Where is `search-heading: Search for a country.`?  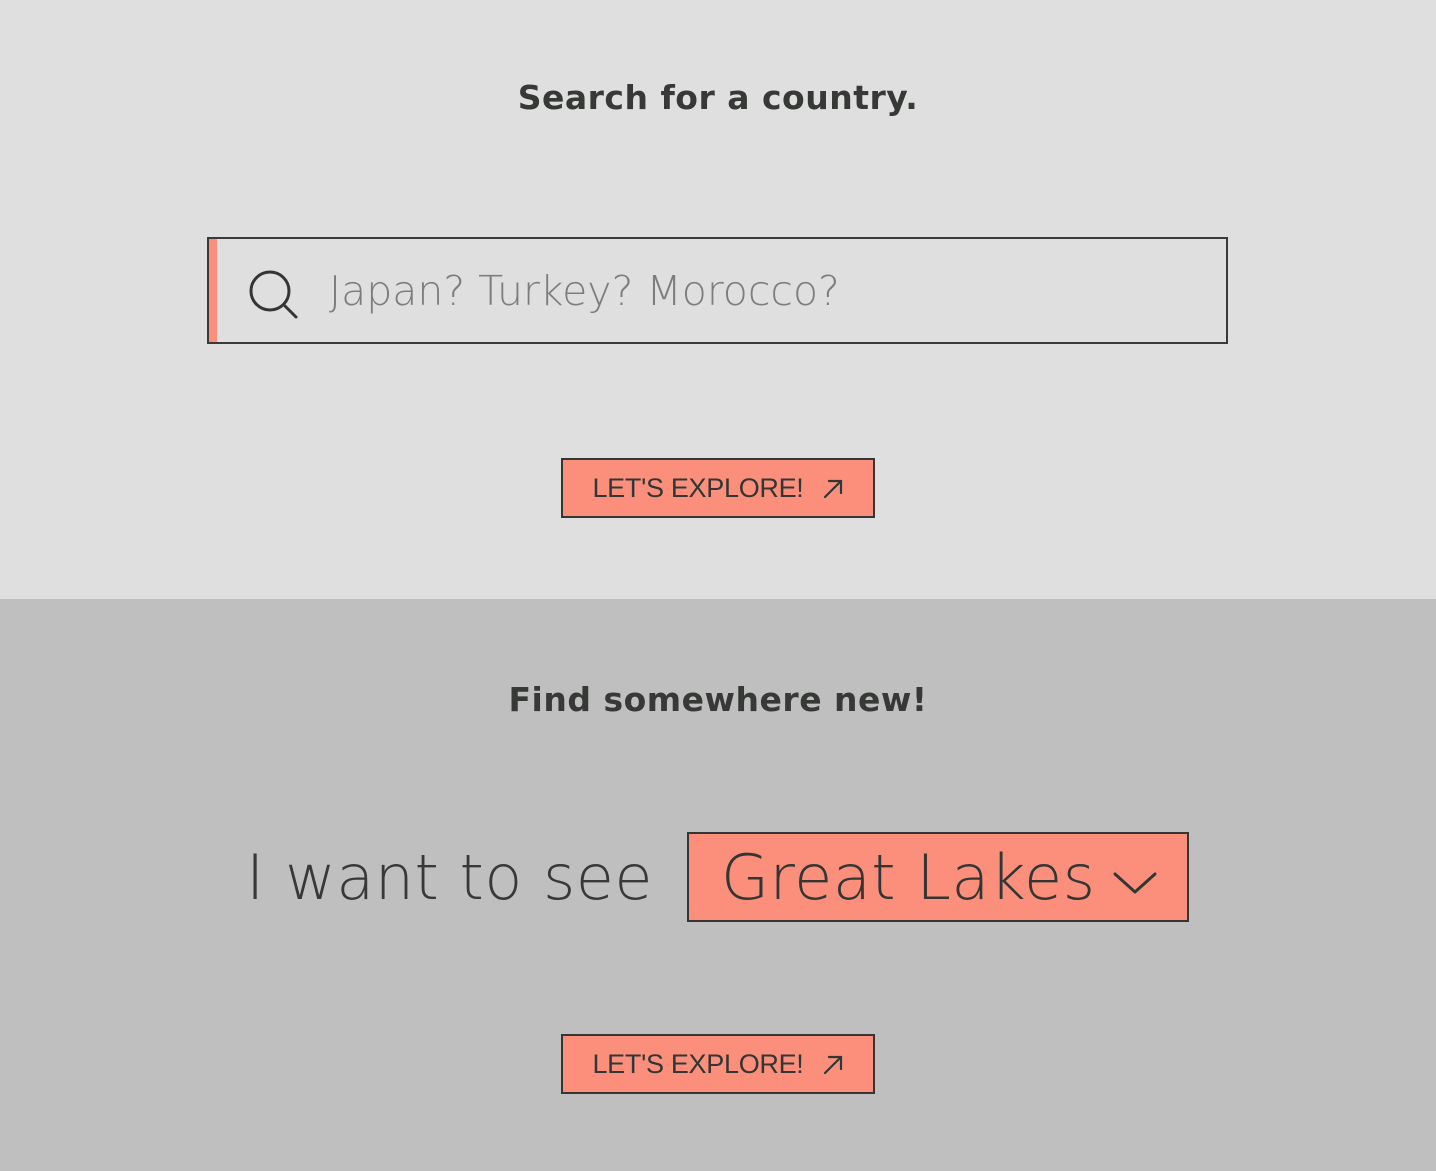
search-heading: Search for a country. is located at coordinates (718, 97).